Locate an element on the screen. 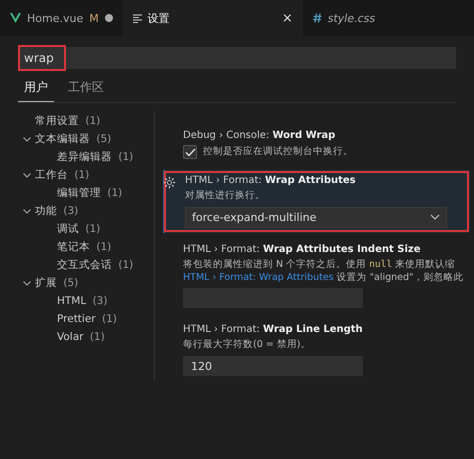  setting-title: HTML › Format: Wrap Attributes Indent Size is located at coordinates (302, 249).